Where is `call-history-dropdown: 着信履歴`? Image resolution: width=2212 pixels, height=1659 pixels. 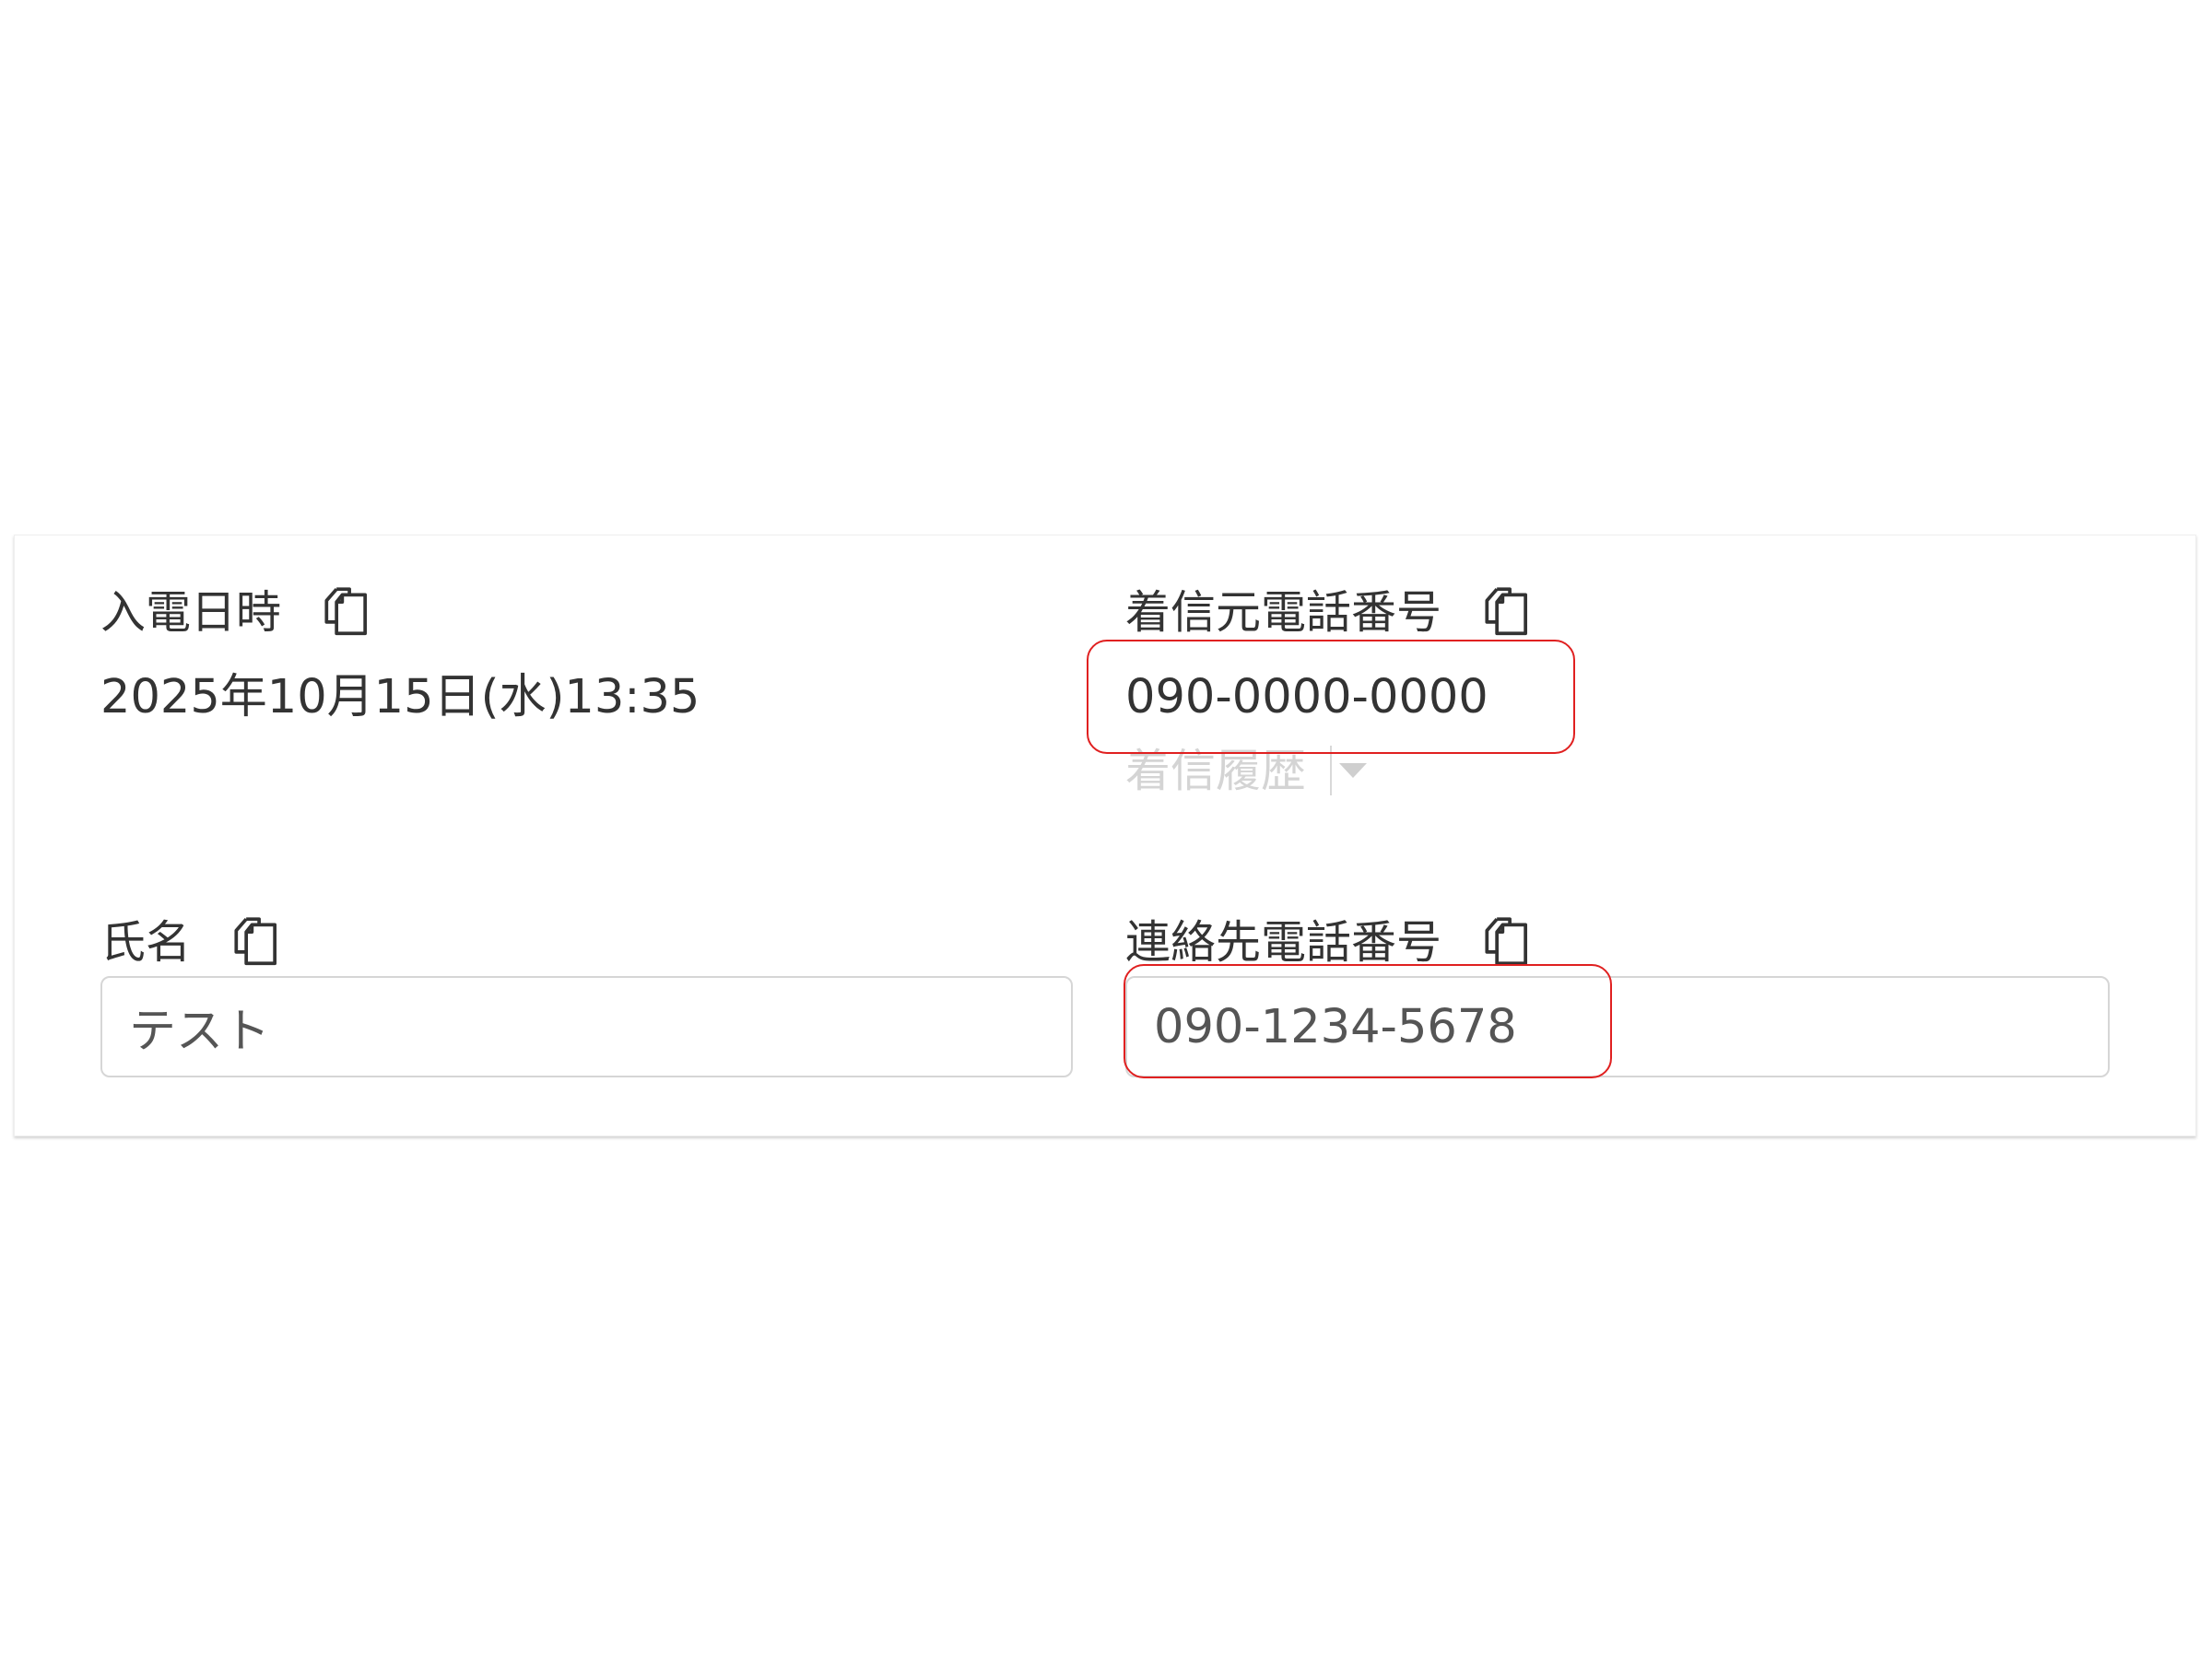
call-history-dropdown: 着信履歴 is located at coordinates (1246, 770).